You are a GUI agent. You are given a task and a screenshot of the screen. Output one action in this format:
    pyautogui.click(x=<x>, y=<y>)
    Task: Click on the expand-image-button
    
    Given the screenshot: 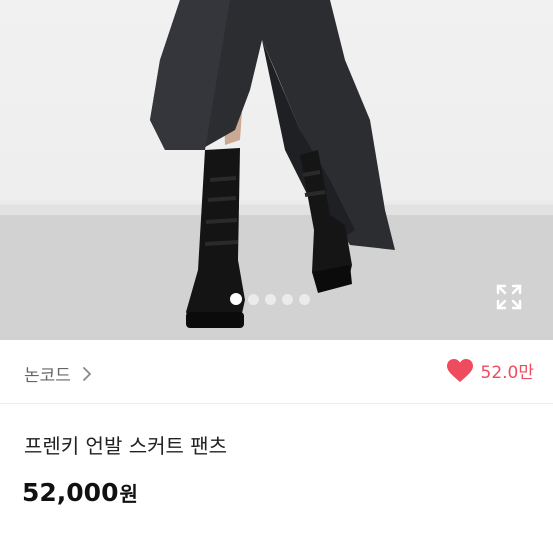 What is the action you would take?
    pyautogui.click(x=509, y=297)
    